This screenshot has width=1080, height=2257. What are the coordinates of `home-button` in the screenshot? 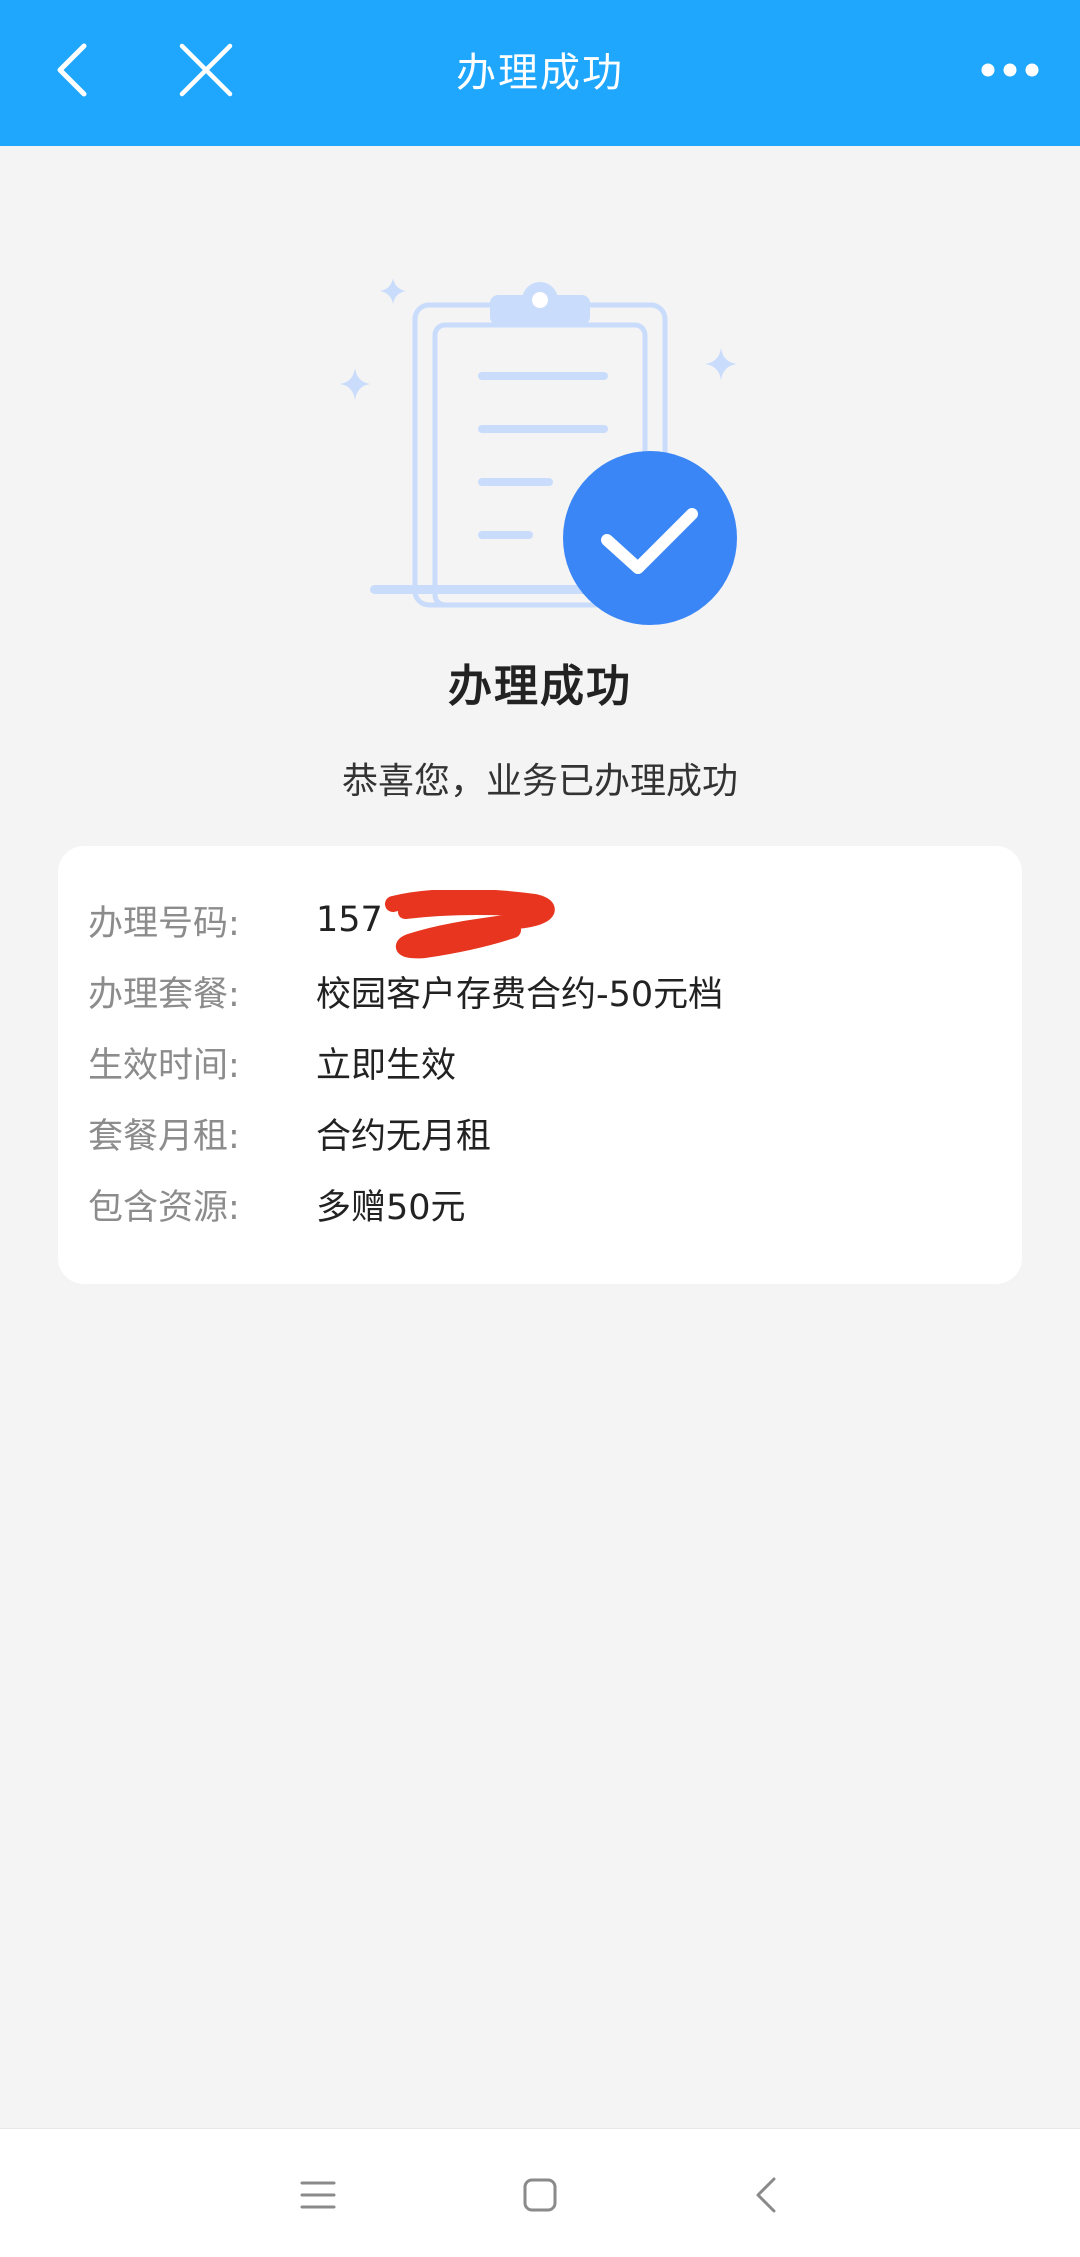 It's located at (540, 2195).